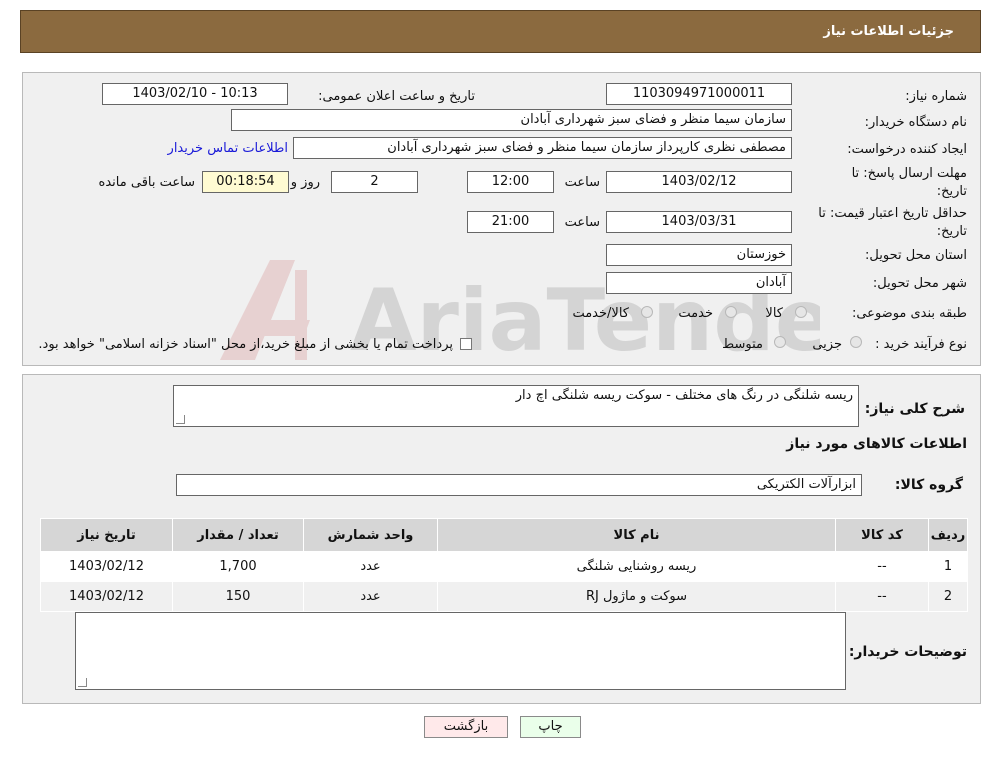 The height and width of the screenshot is (759, 985). I want to click on col-name-header: نام کالا, so click(636, 535).